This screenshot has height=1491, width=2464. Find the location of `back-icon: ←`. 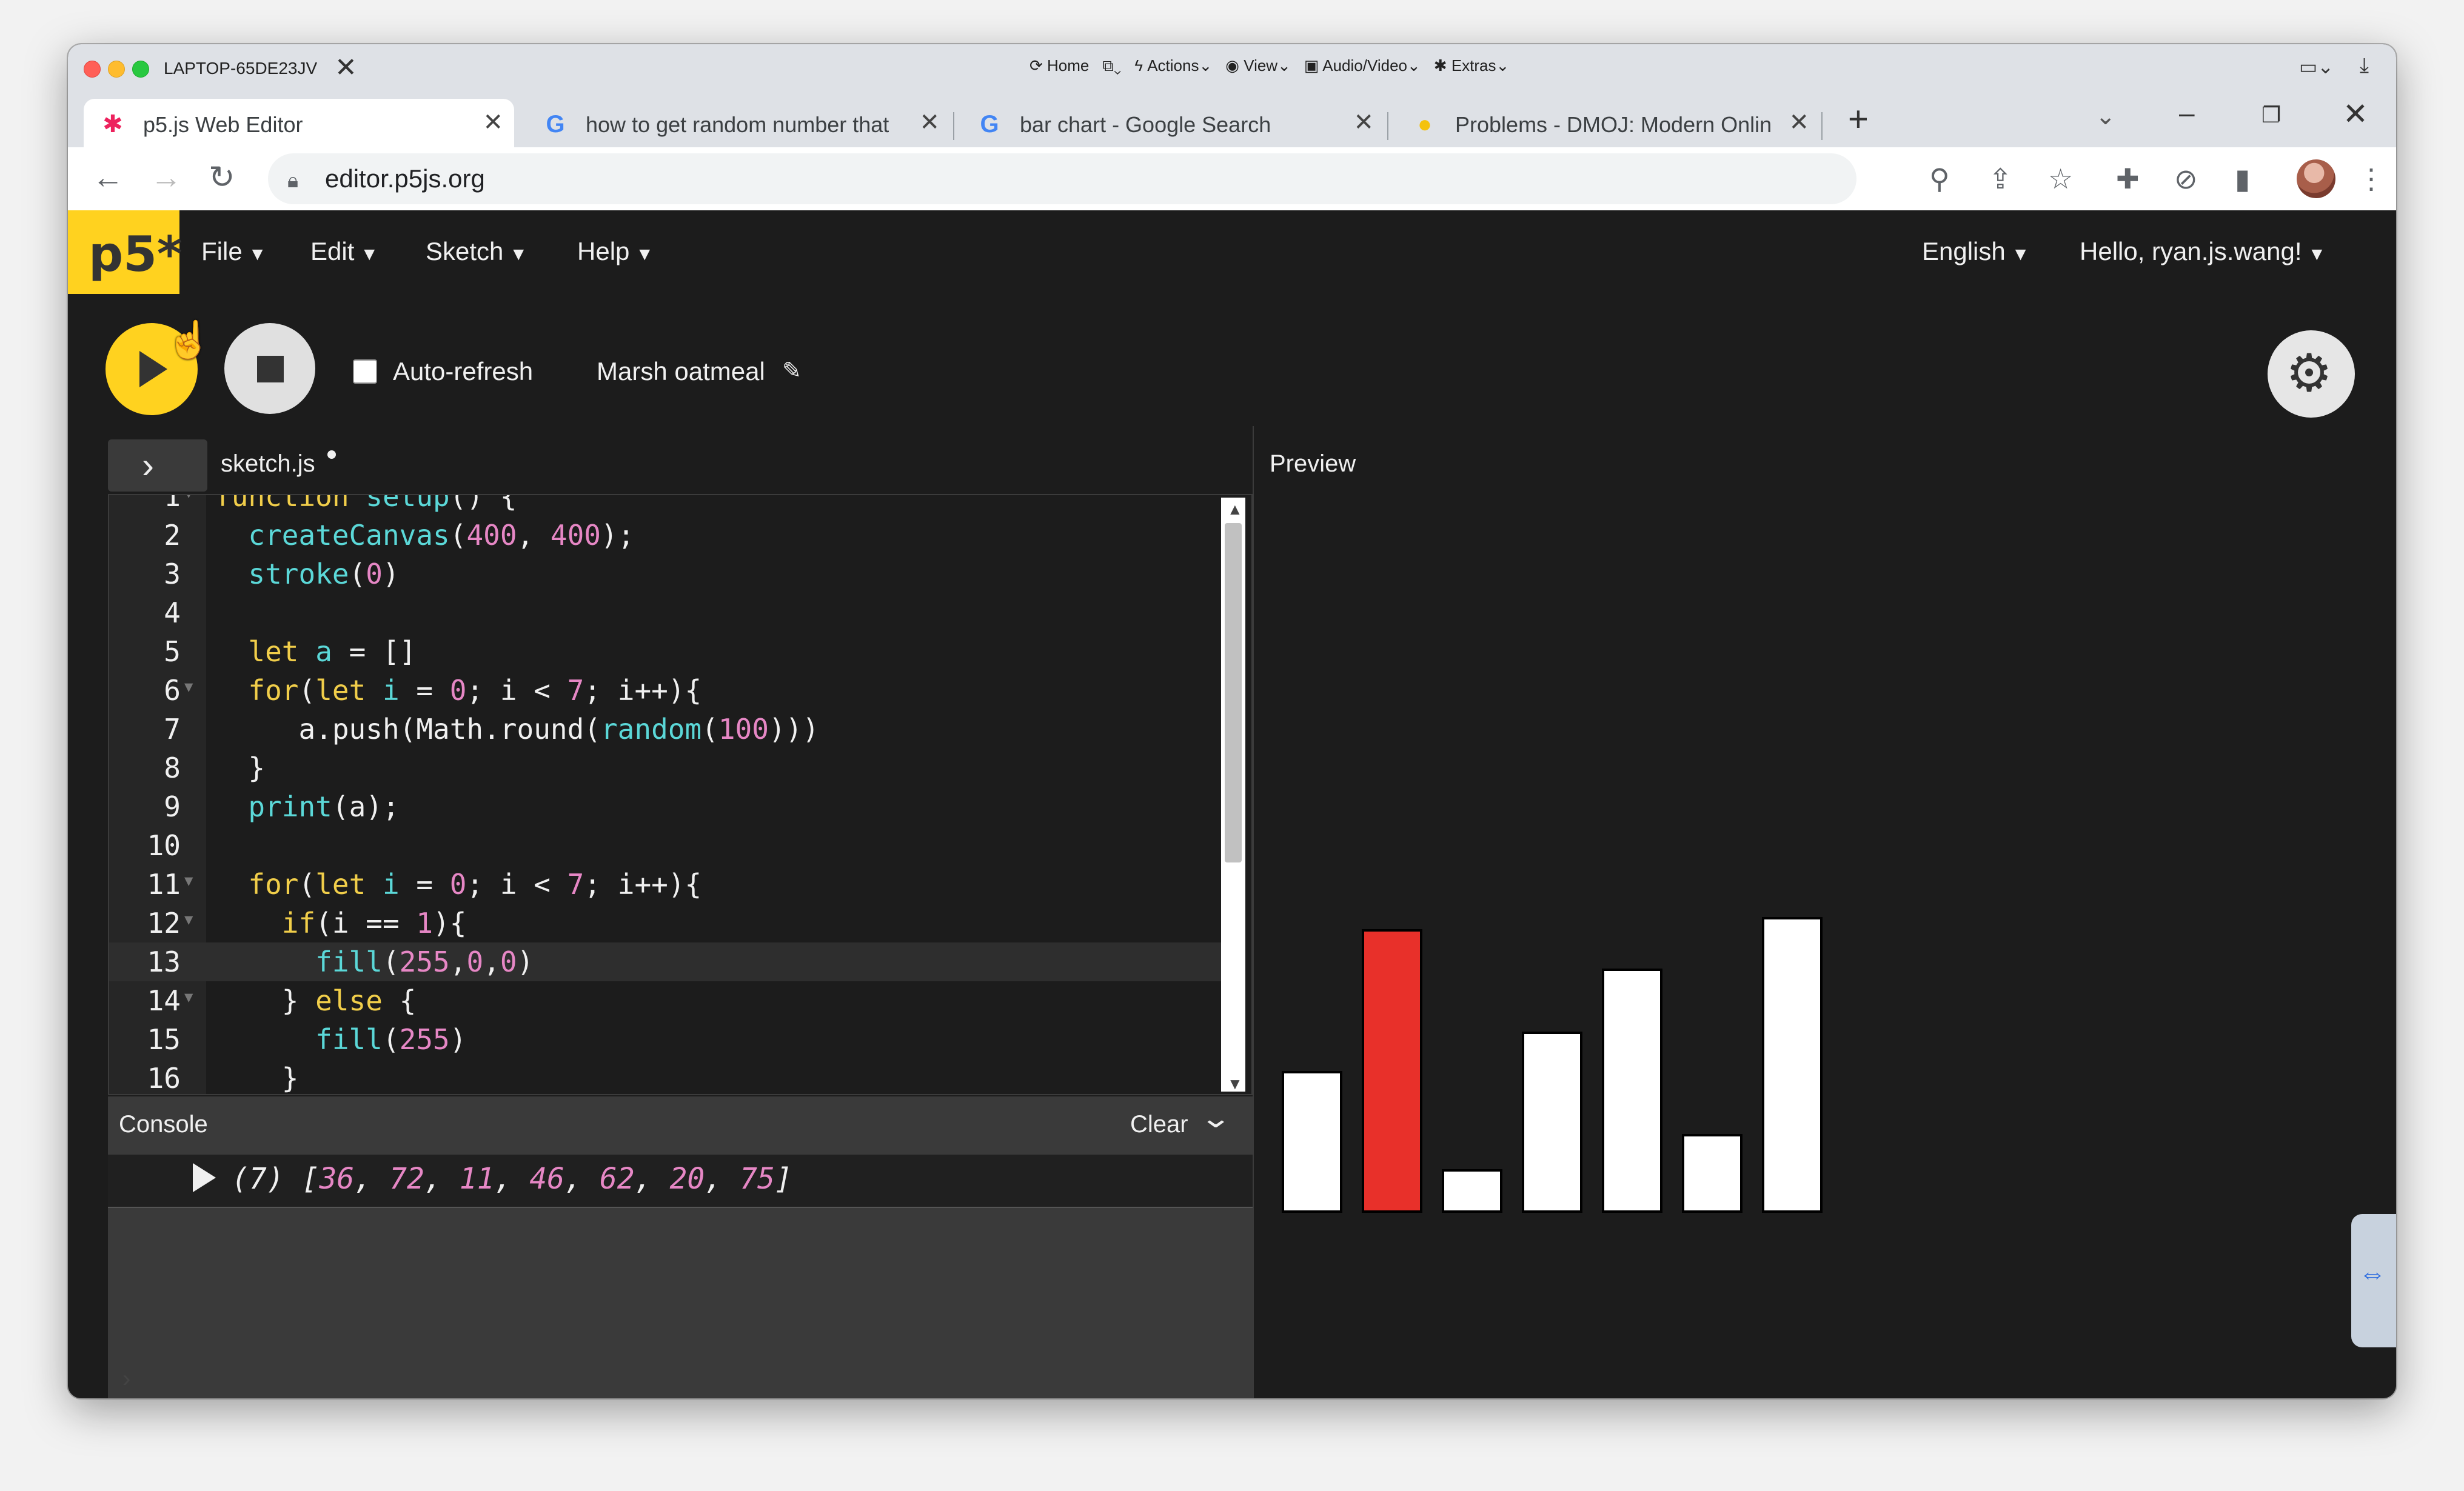

back-icon: ← is located at coordinates (108, 177).